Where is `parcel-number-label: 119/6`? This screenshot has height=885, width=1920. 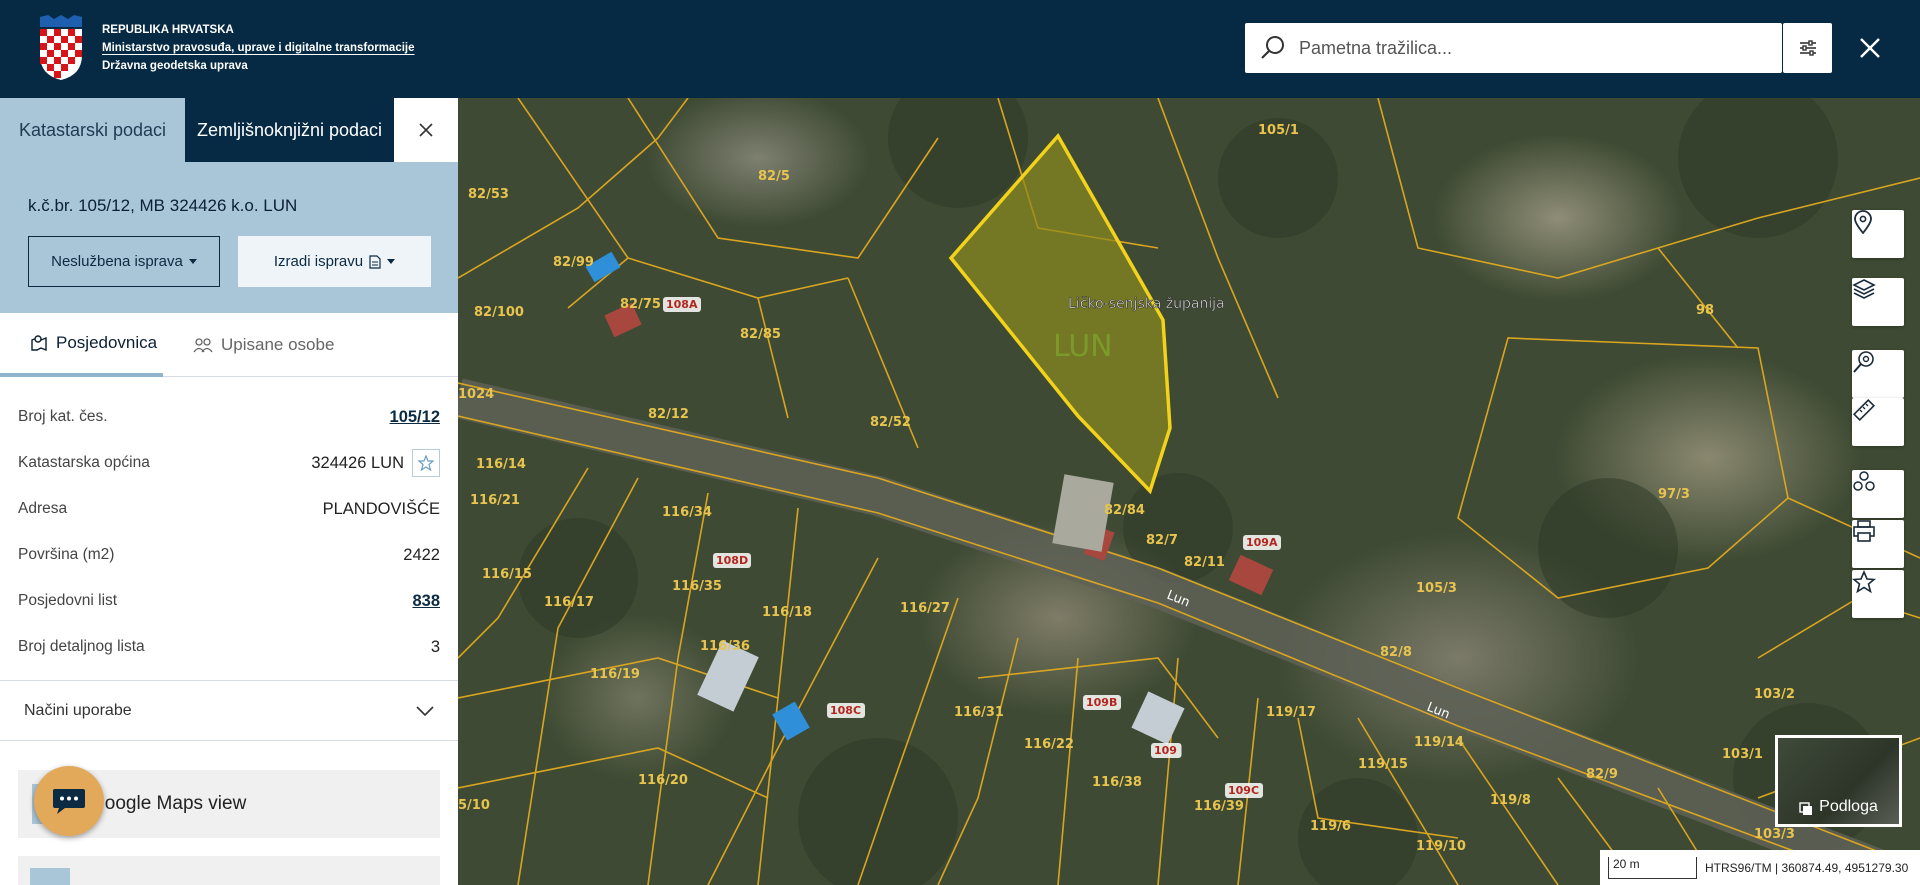
parcel-number-label: 119/6 is located at coordinates (1330, 826).